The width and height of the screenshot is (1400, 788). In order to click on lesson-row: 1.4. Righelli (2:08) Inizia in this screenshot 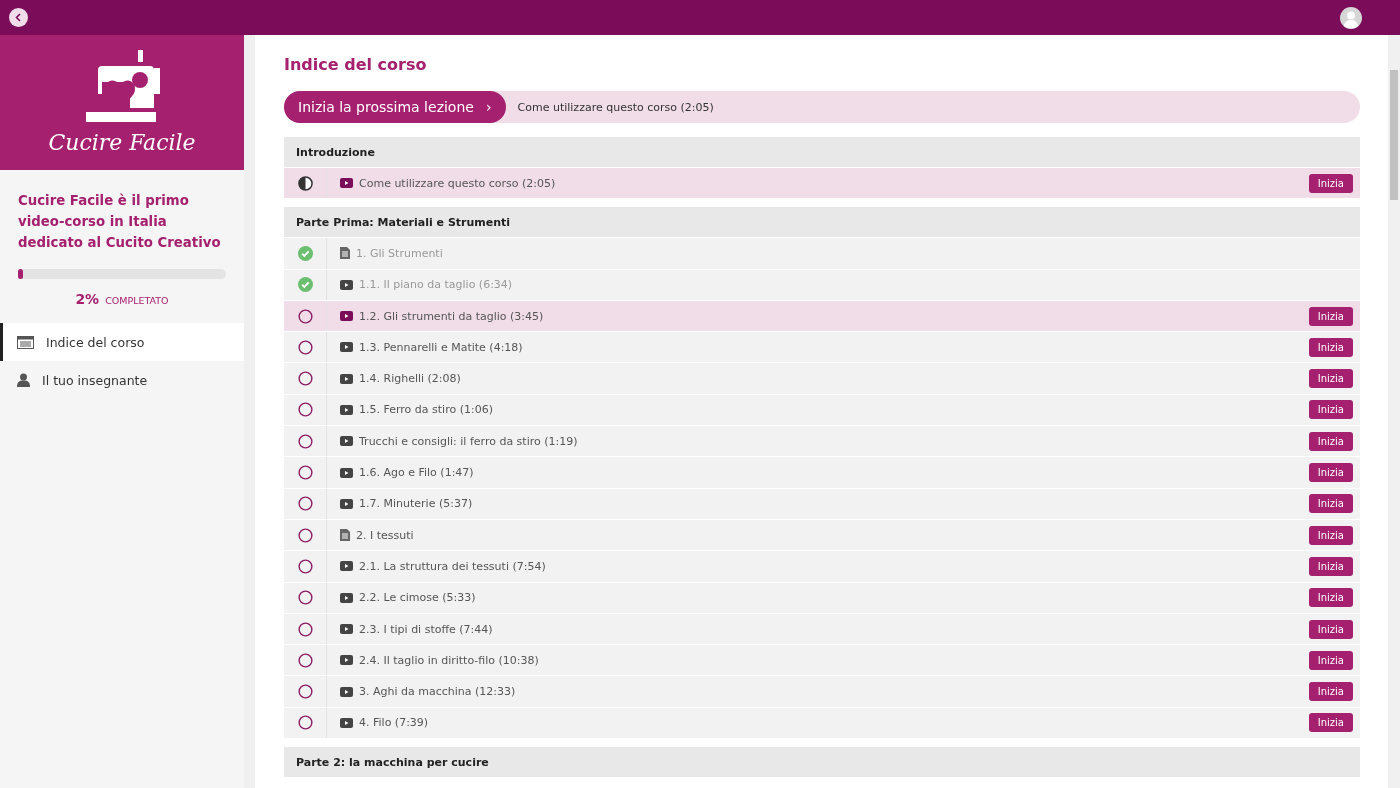, I will do `click(822, 378)`.